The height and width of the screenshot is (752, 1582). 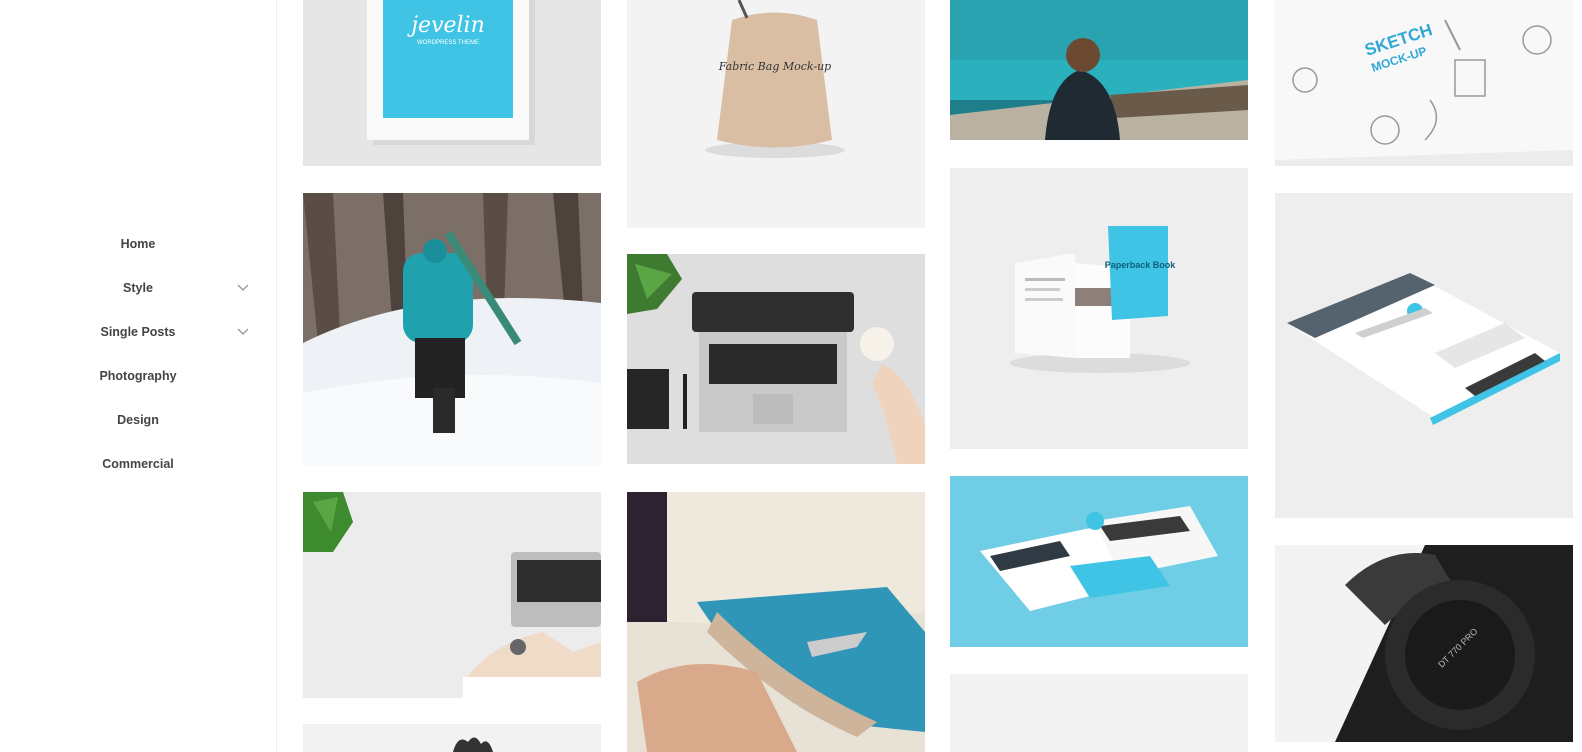 What do you see at coordinates (1424, 643) in the screenshot?
I see `portfolio-item-headphones: DT 770 PRO` at bounding box center [1424, 643].